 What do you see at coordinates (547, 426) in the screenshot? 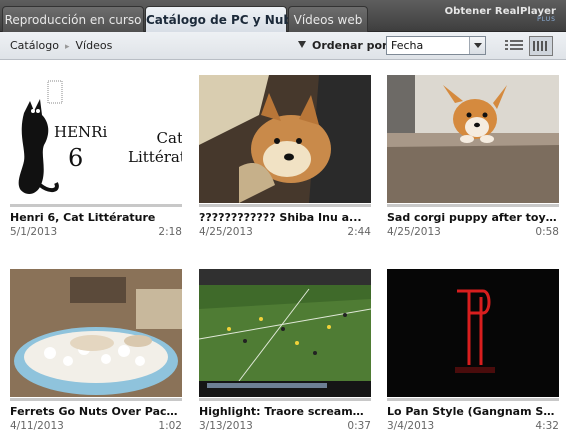
I see `video-duration: 4:32` at bounding box center [547, 426].